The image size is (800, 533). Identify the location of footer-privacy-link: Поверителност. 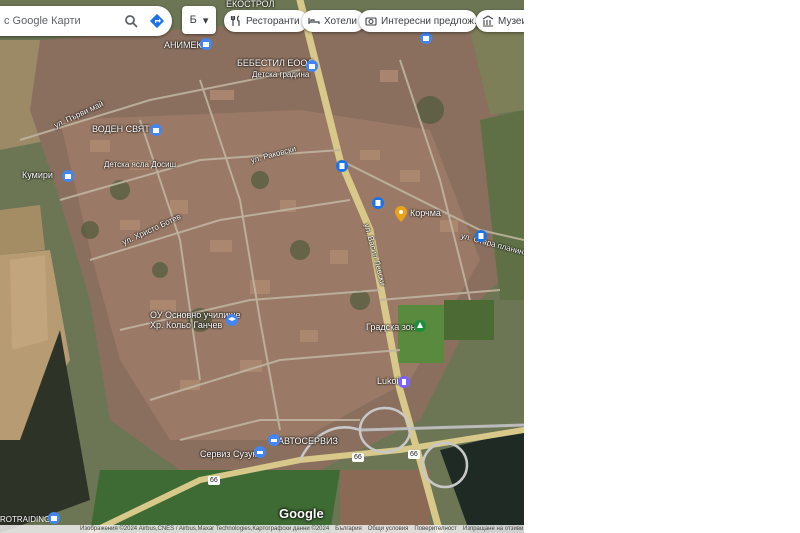
(435, 529).